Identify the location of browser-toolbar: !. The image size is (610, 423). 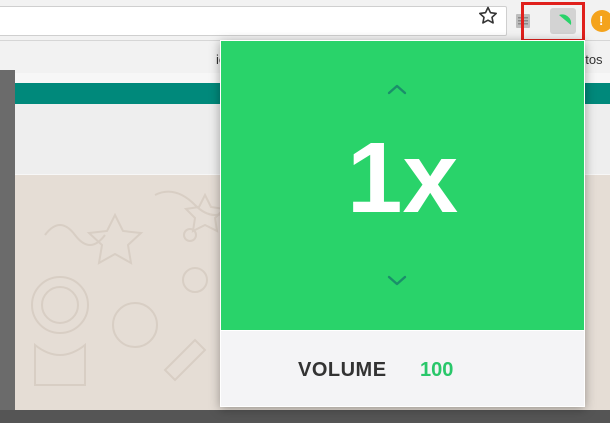
(305, 20).